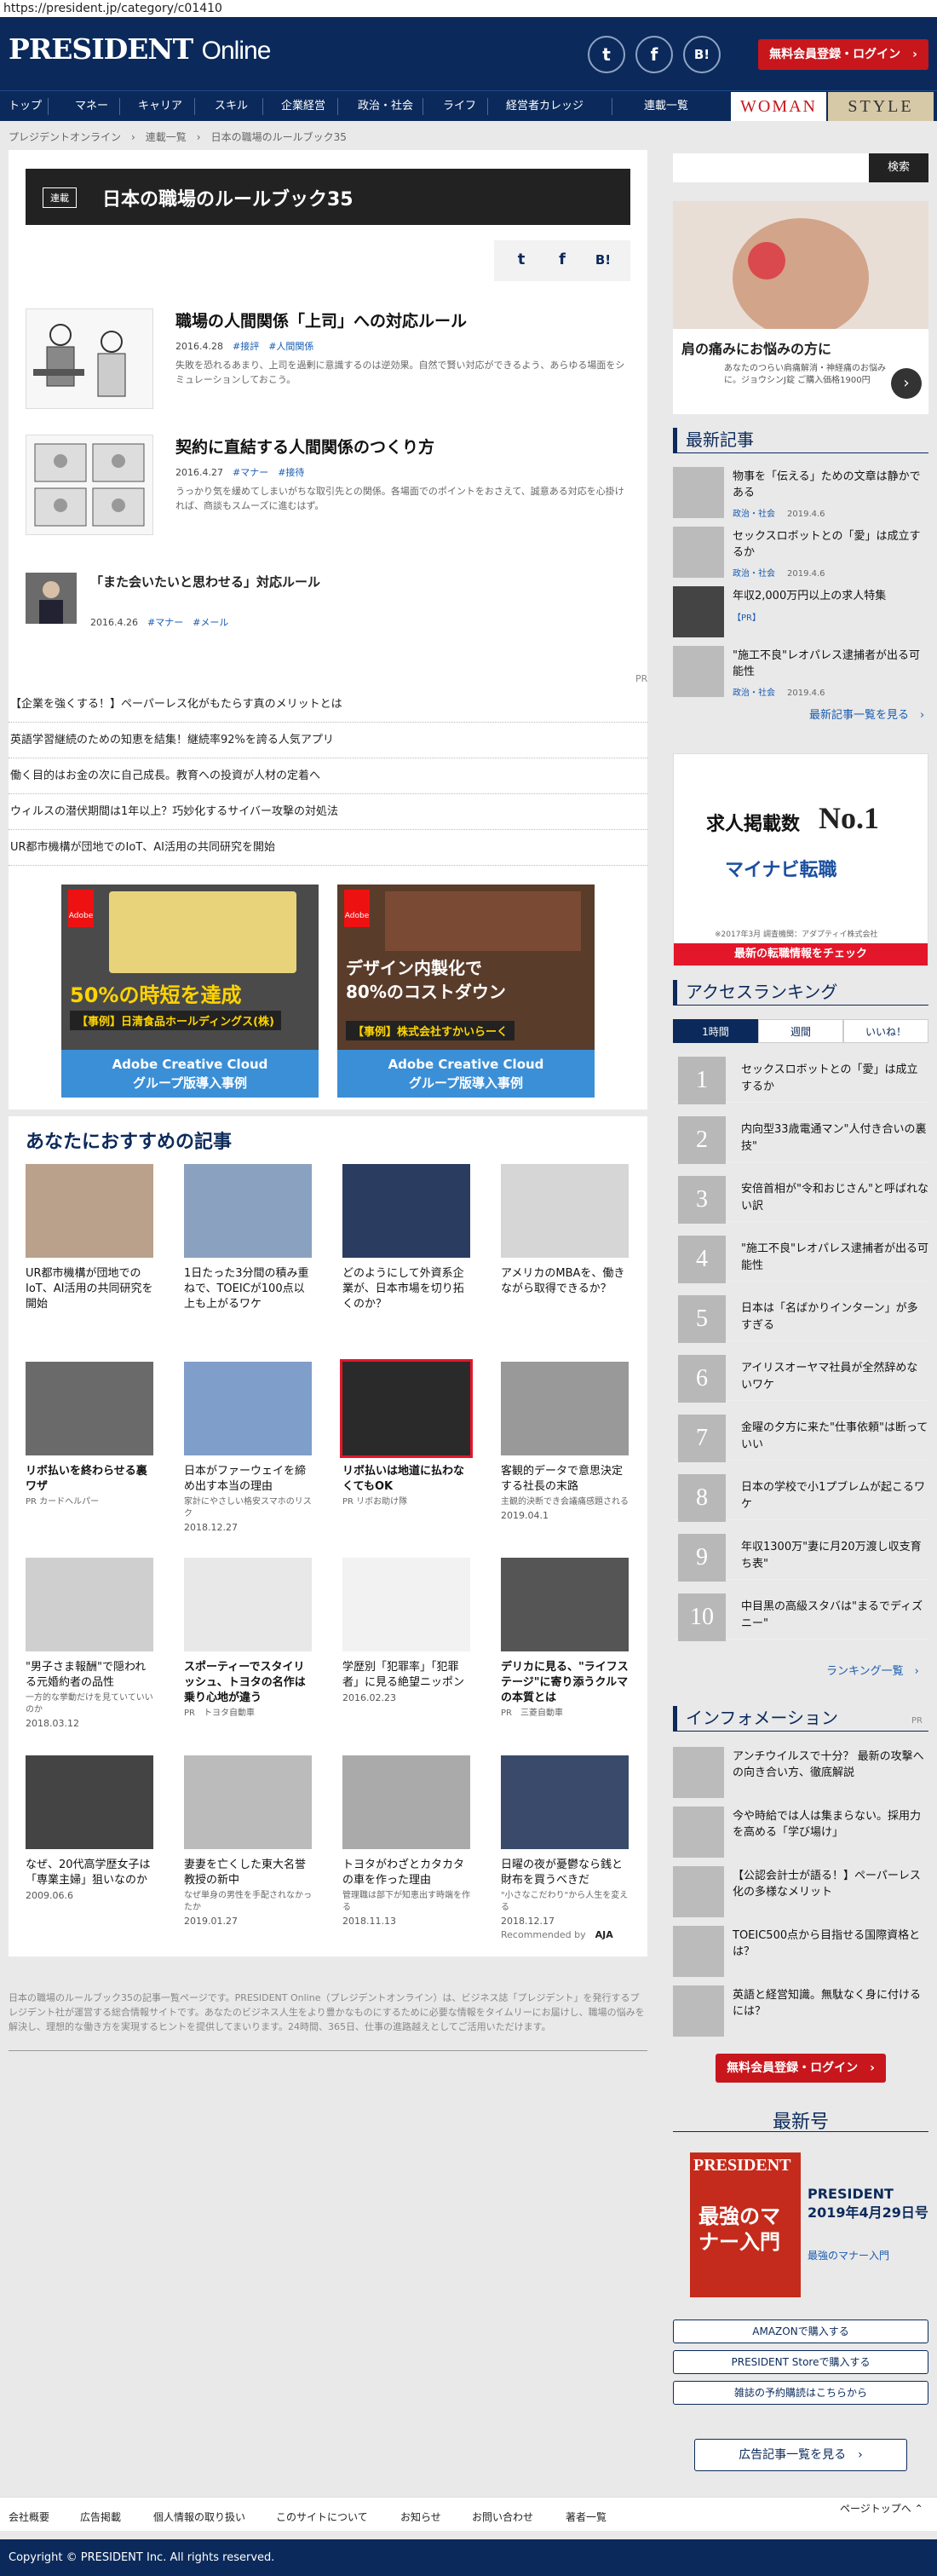 The height and width of the screenshot is (2576, 937). I want to click on hatena-icon: B!, so click(702, 54).